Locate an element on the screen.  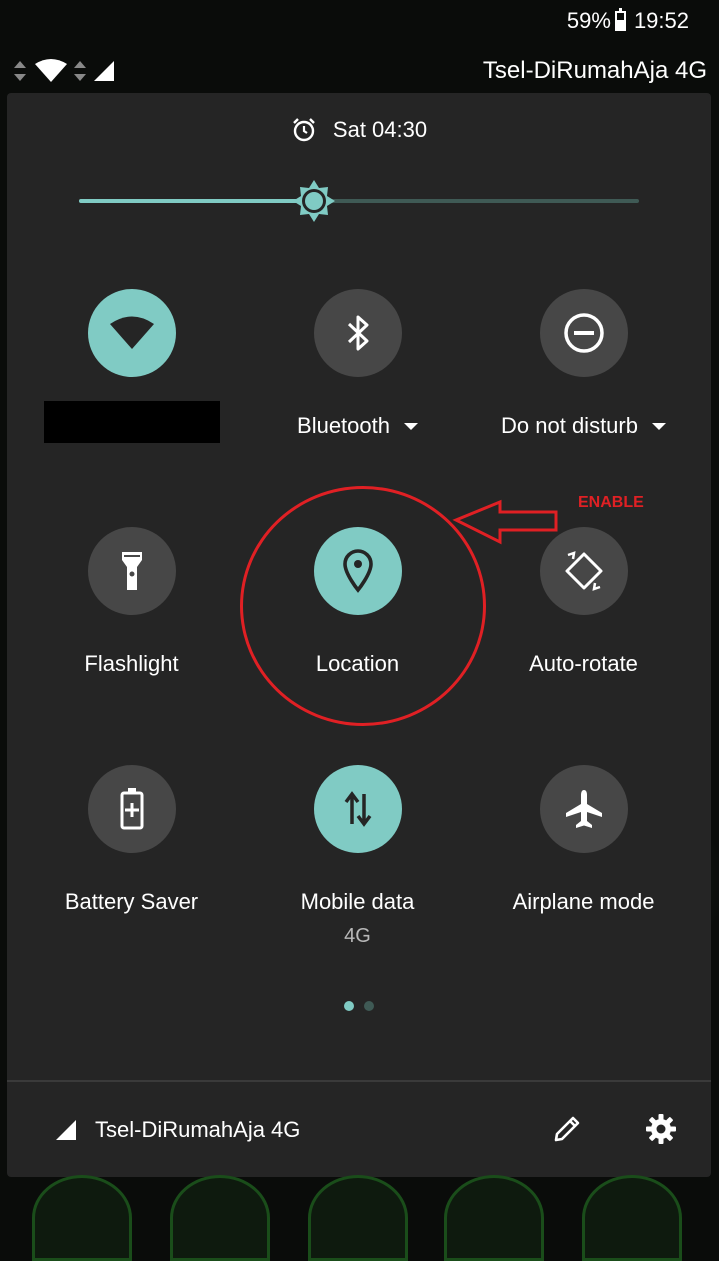
instagram-app-icon is located at coordinates (358, 1218).